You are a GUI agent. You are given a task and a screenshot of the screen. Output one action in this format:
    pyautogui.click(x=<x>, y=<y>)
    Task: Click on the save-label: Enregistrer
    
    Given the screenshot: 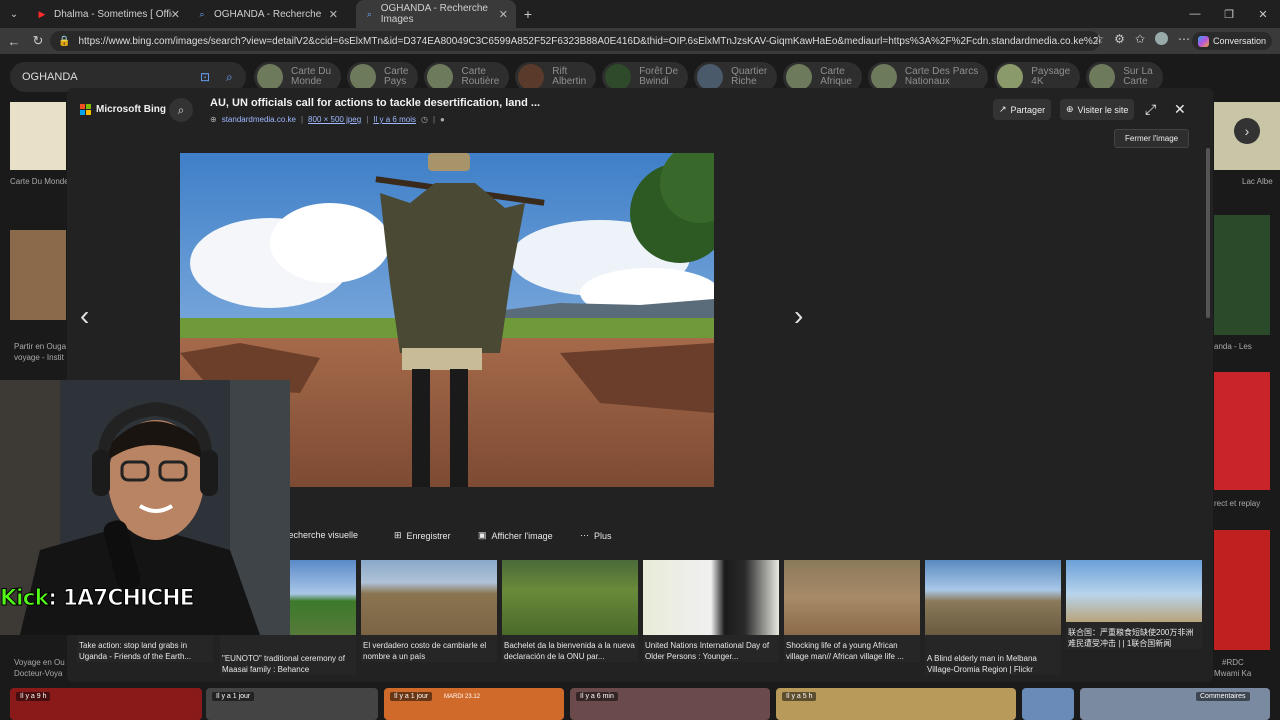 What is the action you would take?
    pyautogui.click(x=428, y=535)
    